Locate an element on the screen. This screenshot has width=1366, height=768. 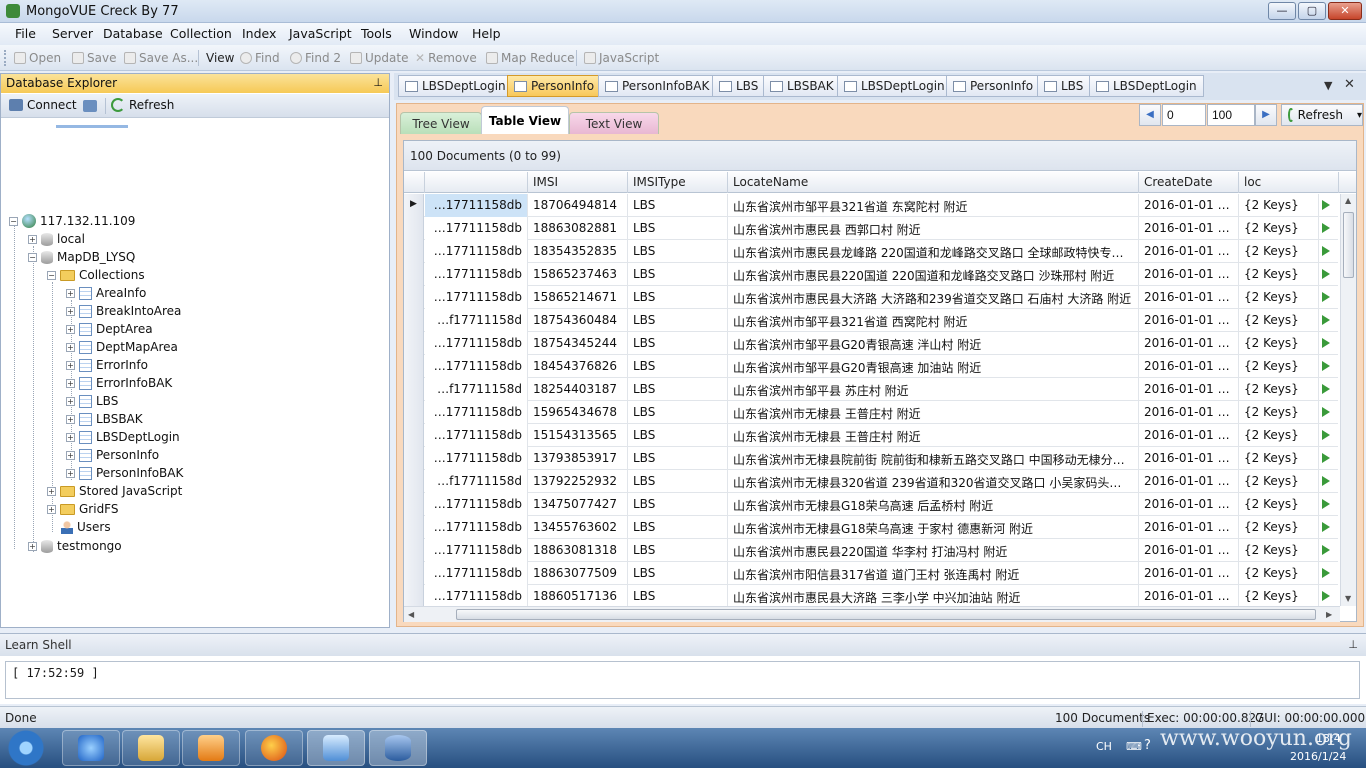
start-button is located at coordinates (26, 748).